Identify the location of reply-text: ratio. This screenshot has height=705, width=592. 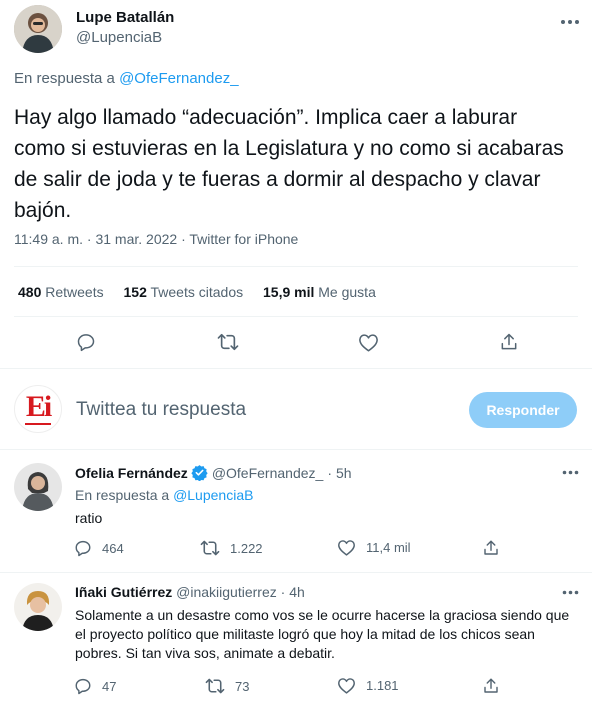
(89, 518).